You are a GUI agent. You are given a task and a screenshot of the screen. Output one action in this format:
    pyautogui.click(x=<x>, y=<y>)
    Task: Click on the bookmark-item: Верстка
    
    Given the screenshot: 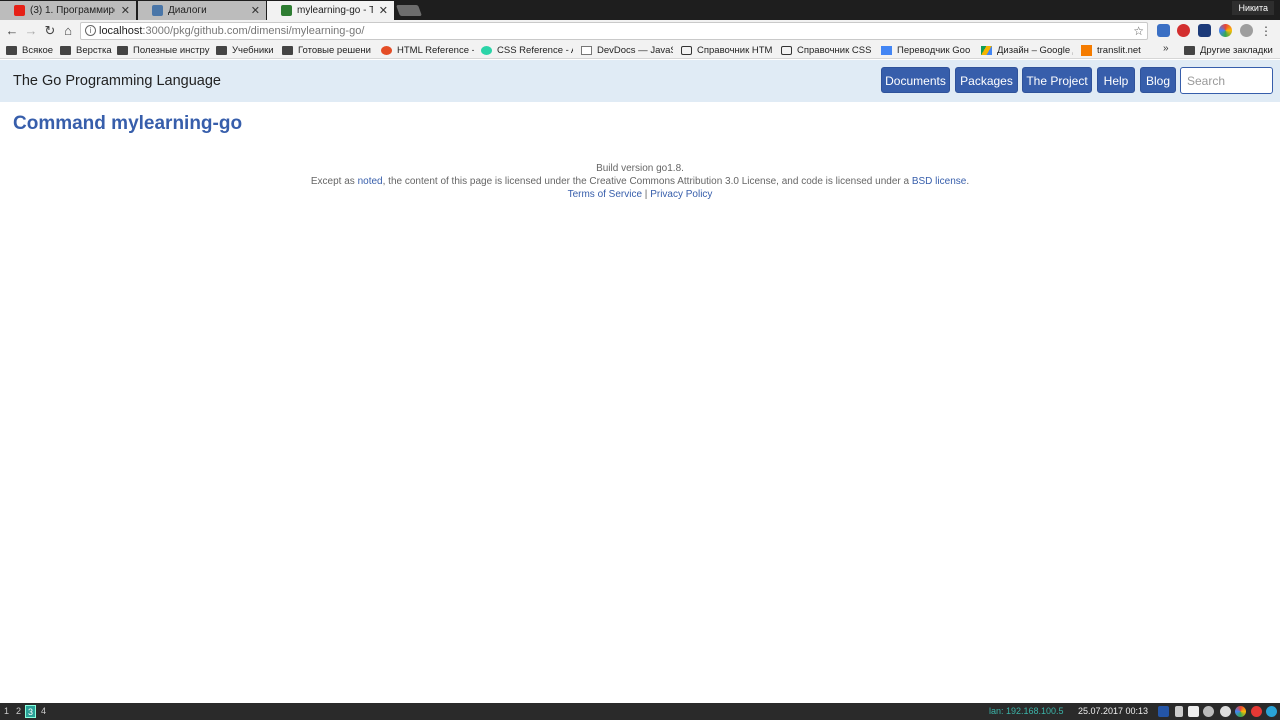 What is the action you would take?
    pyautogui.click(x=88, y=50)
    